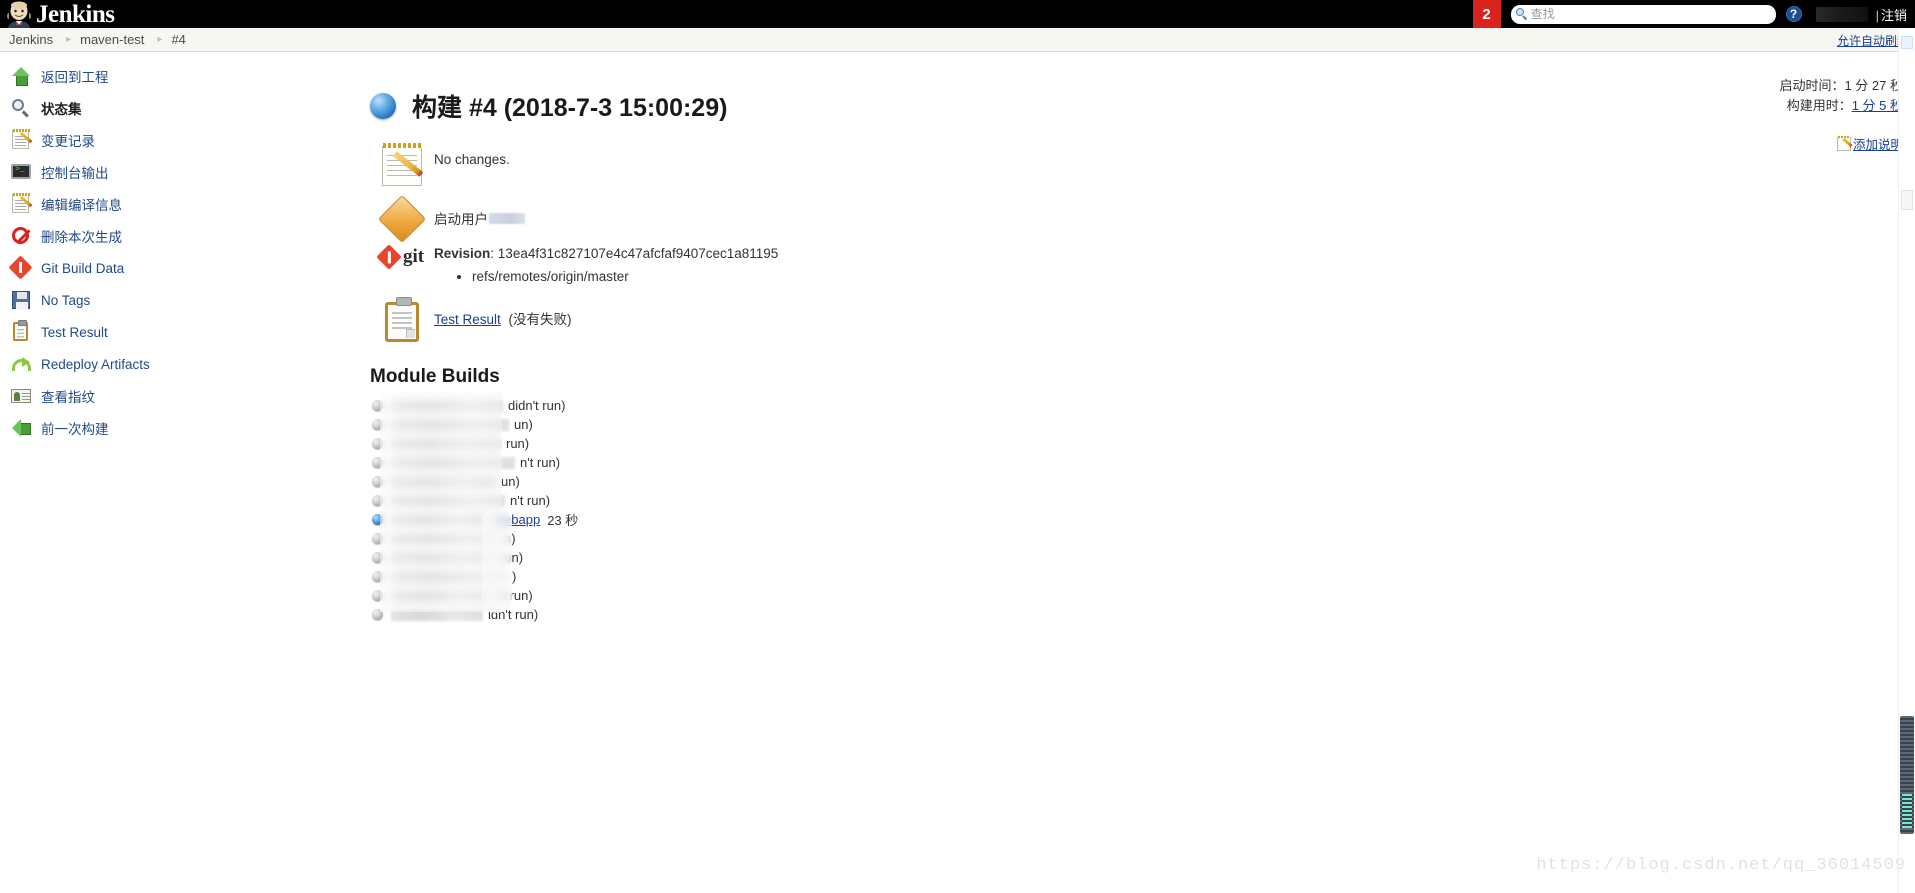  What do you see at coordinates (537, 405) in the screenshot?
I see `module-status-text: didn't run)` at bounding box center [537, 405].